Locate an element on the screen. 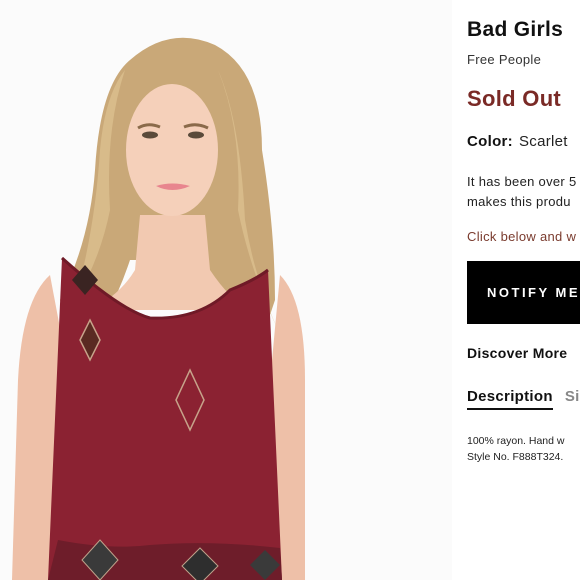  description-line-2: Style No. F888T324. is located at coordinates (515, 457).